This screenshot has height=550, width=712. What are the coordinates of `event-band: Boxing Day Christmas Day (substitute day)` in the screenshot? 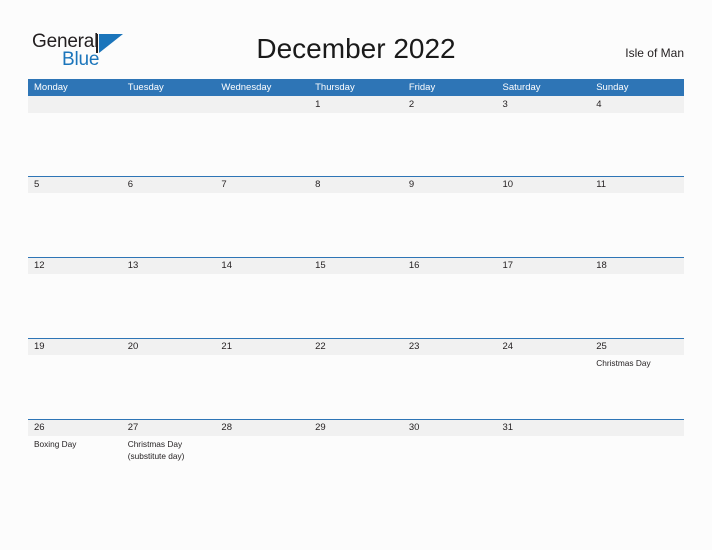 It's located at (356, 449).